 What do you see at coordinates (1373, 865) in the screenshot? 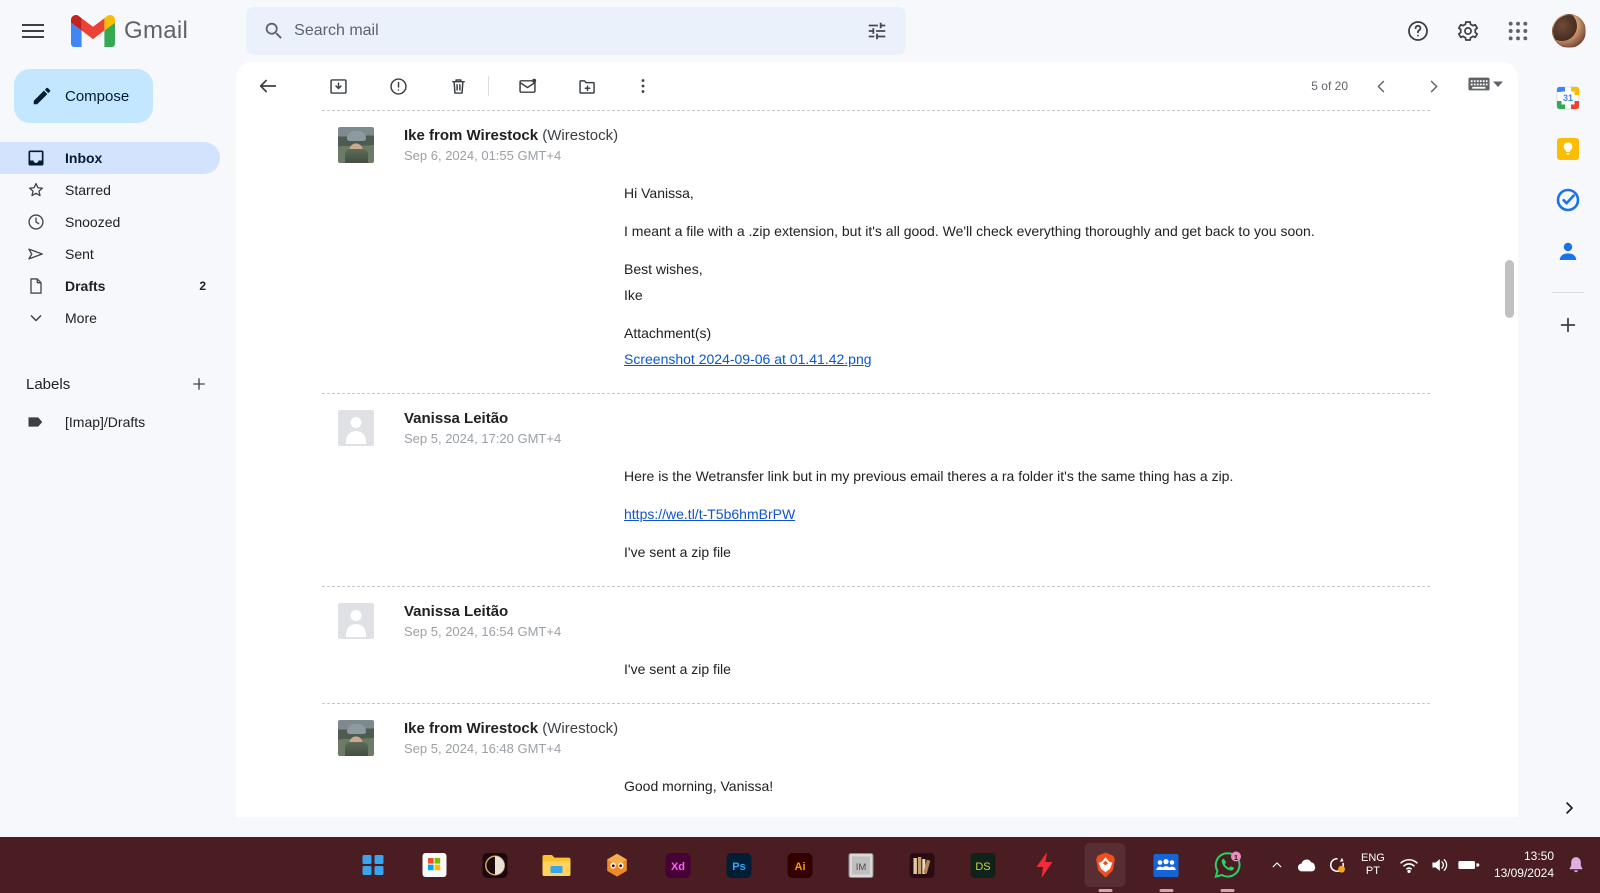
I see `language-indicator: ENG PT` at bounding box center [1373, 865].